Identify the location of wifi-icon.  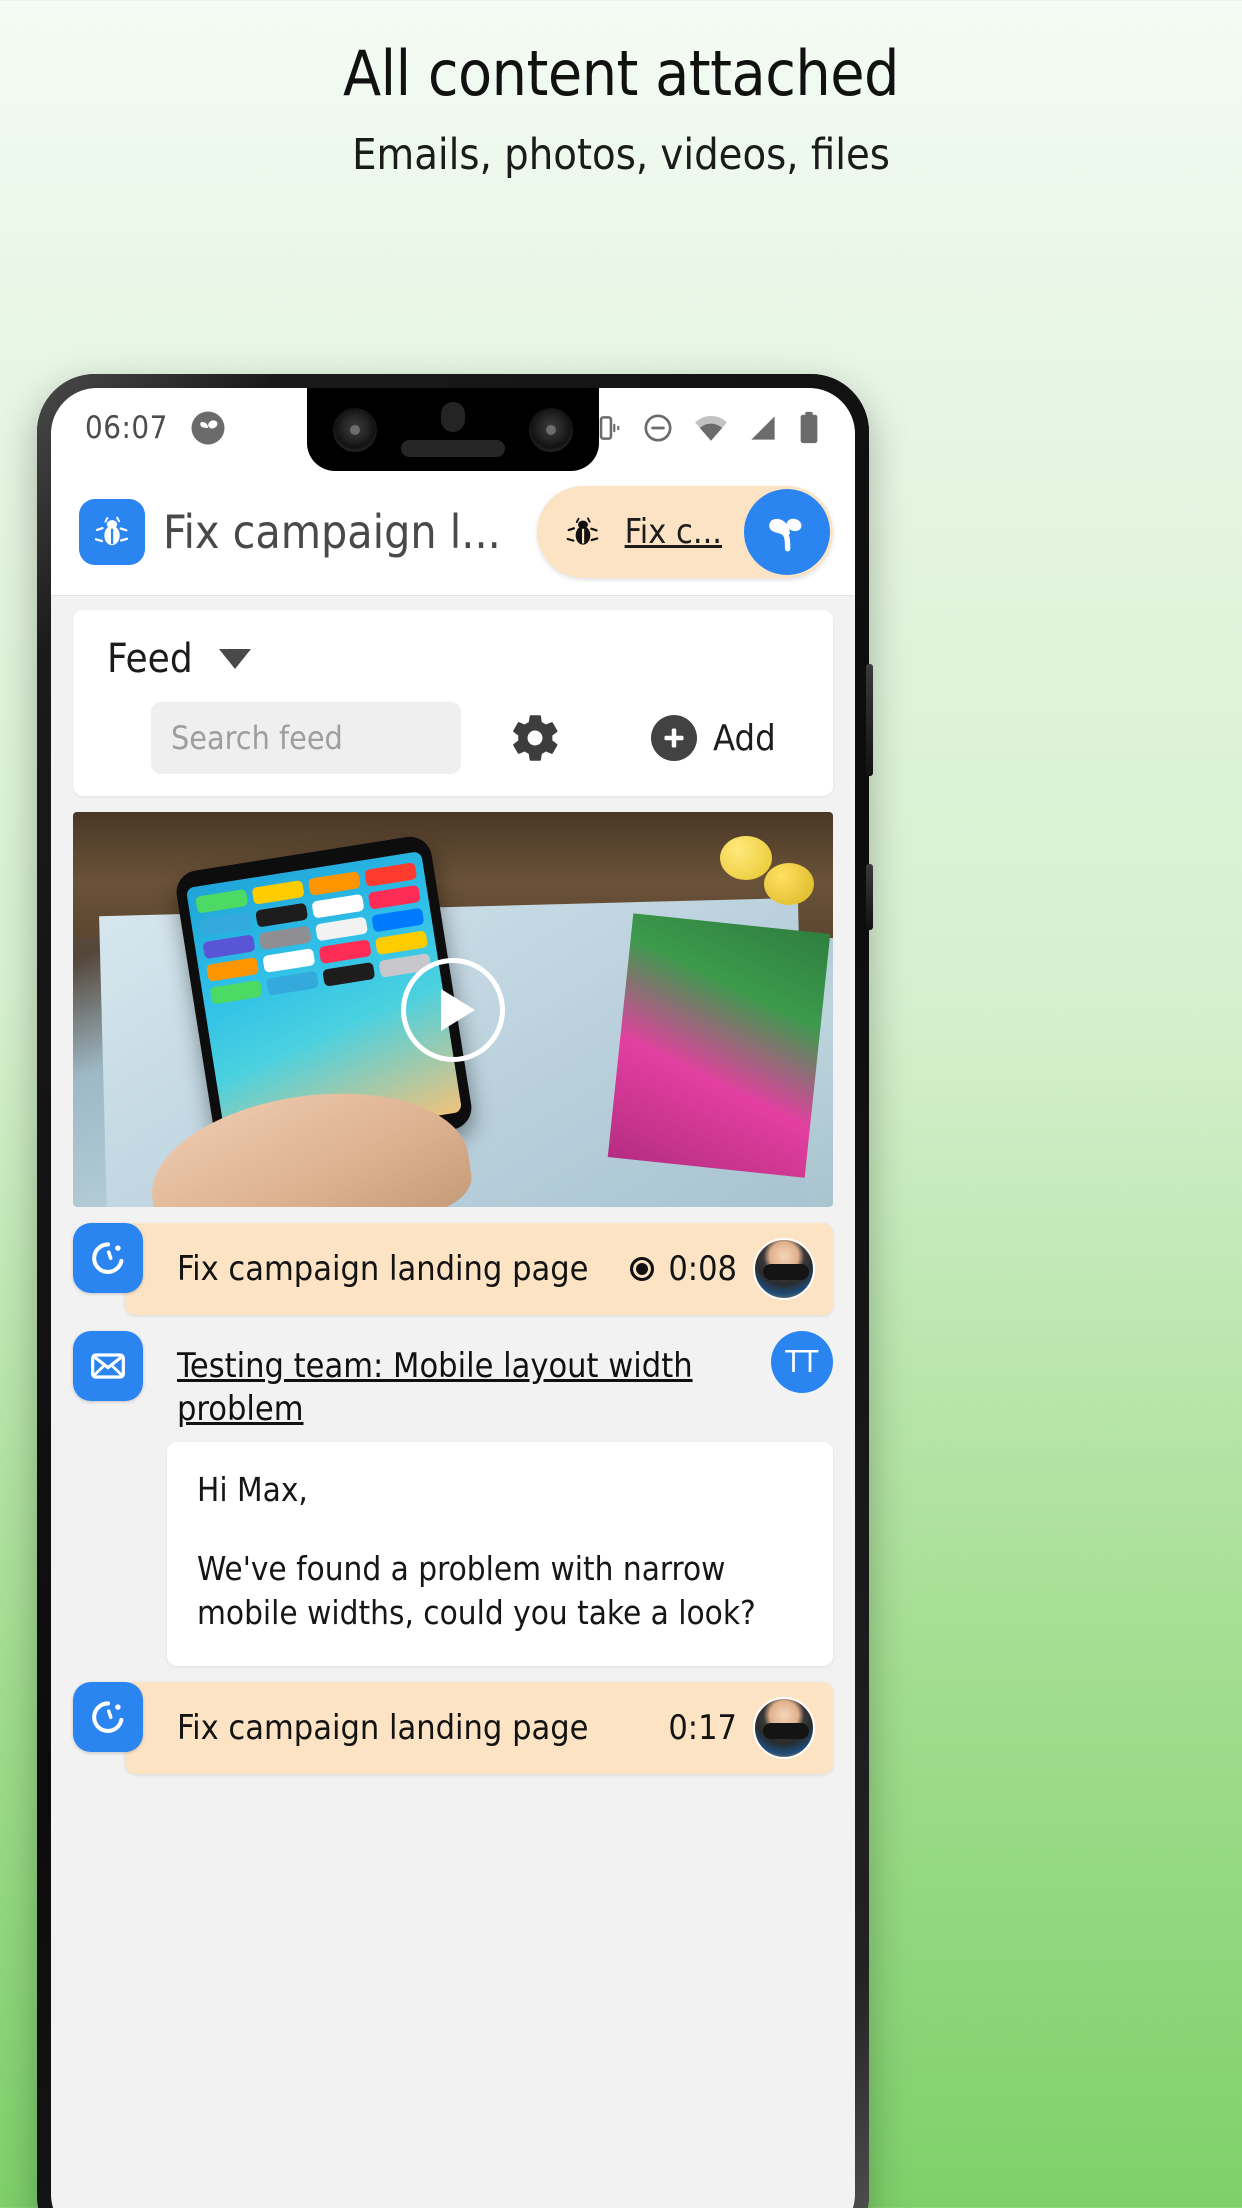
(711, 428).